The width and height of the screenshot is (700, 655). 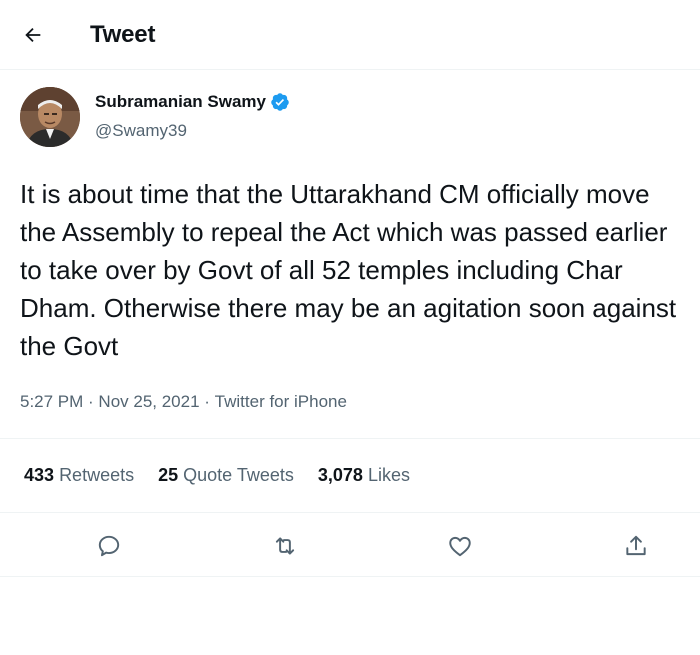 I want to click on like-button, so click(x=460, y=546).